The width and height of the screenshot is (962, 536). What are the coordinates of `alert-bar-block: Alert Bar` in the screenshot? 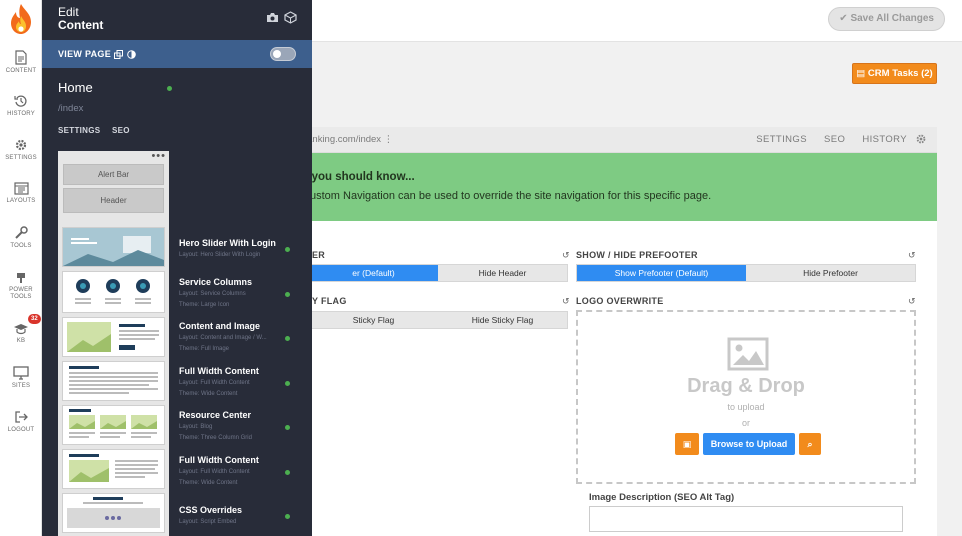 It's located at (113, 174).